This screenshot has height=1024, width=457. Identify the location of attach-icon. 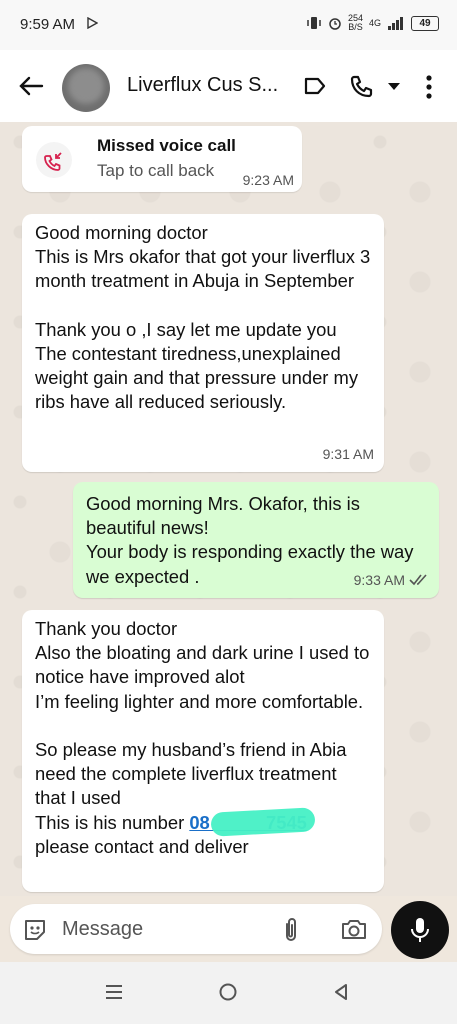
(291, 930).